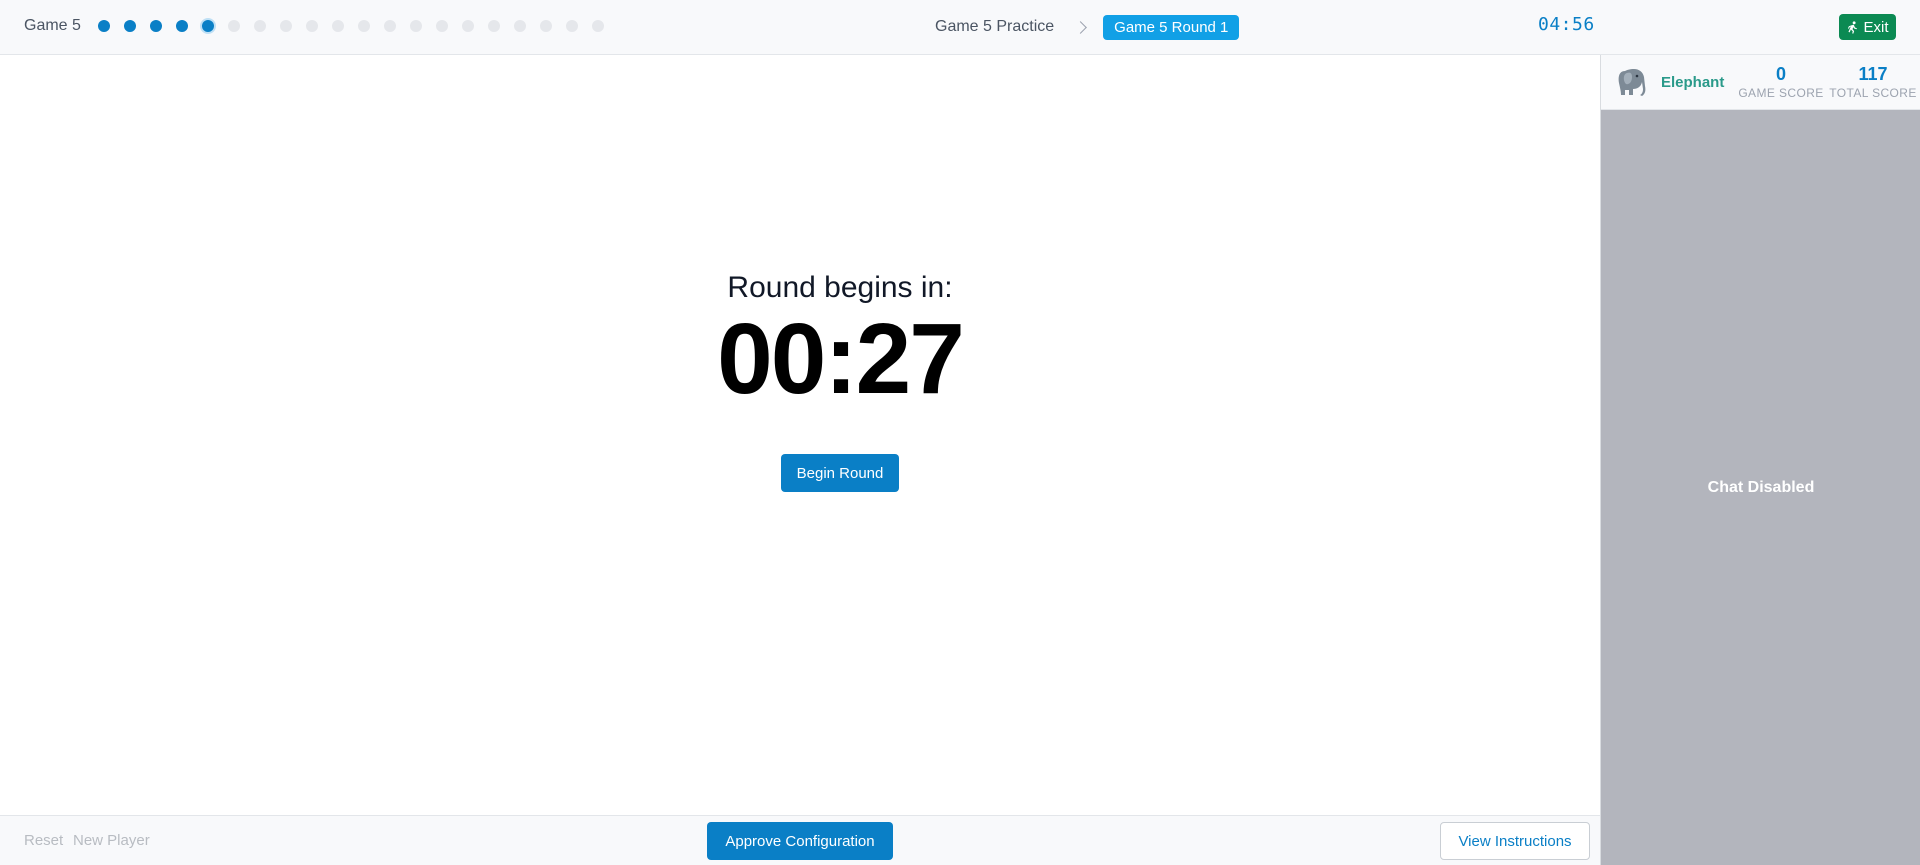 The image size is (1920, 865). I want to click on begin-round-button: Begin Round, so click(840, 473).